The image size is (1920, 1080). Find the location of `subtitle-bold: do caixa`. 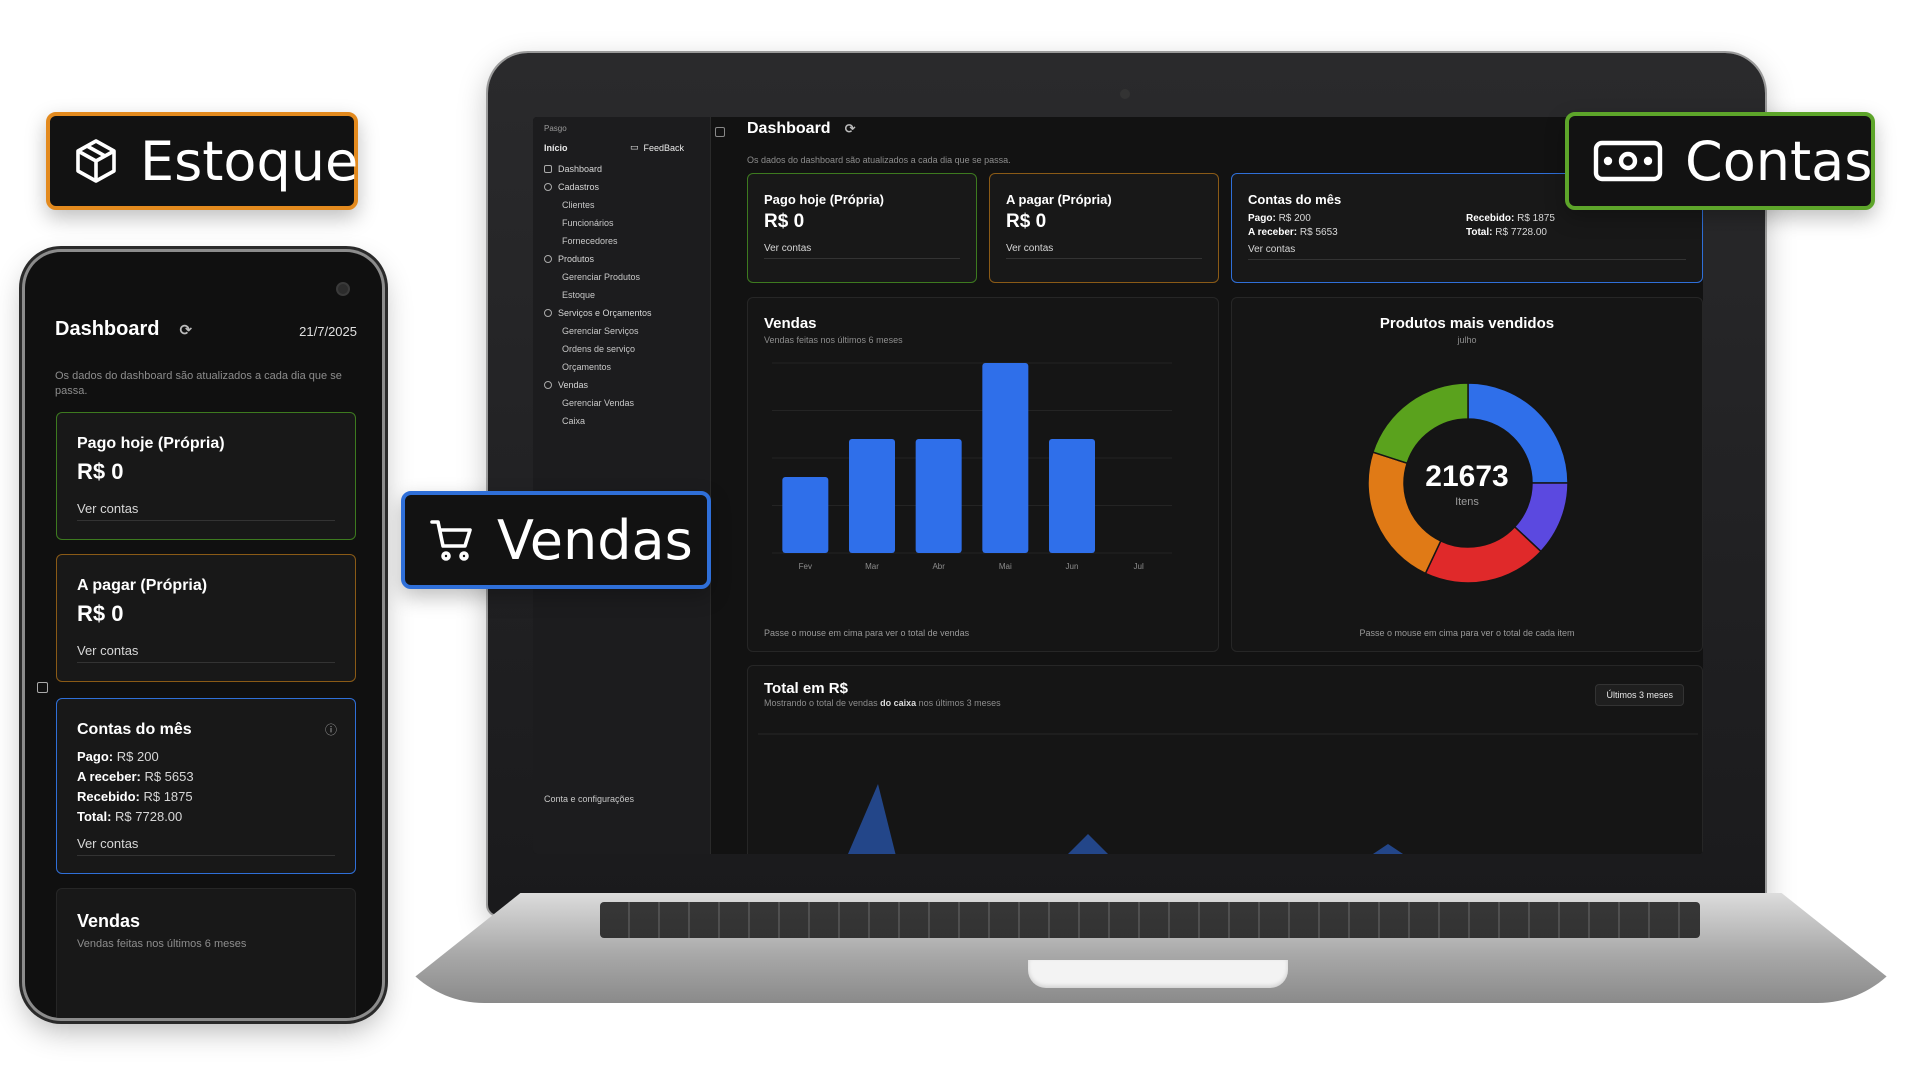

subtitle-bold: do caixa is located at coordinates (898, 703).